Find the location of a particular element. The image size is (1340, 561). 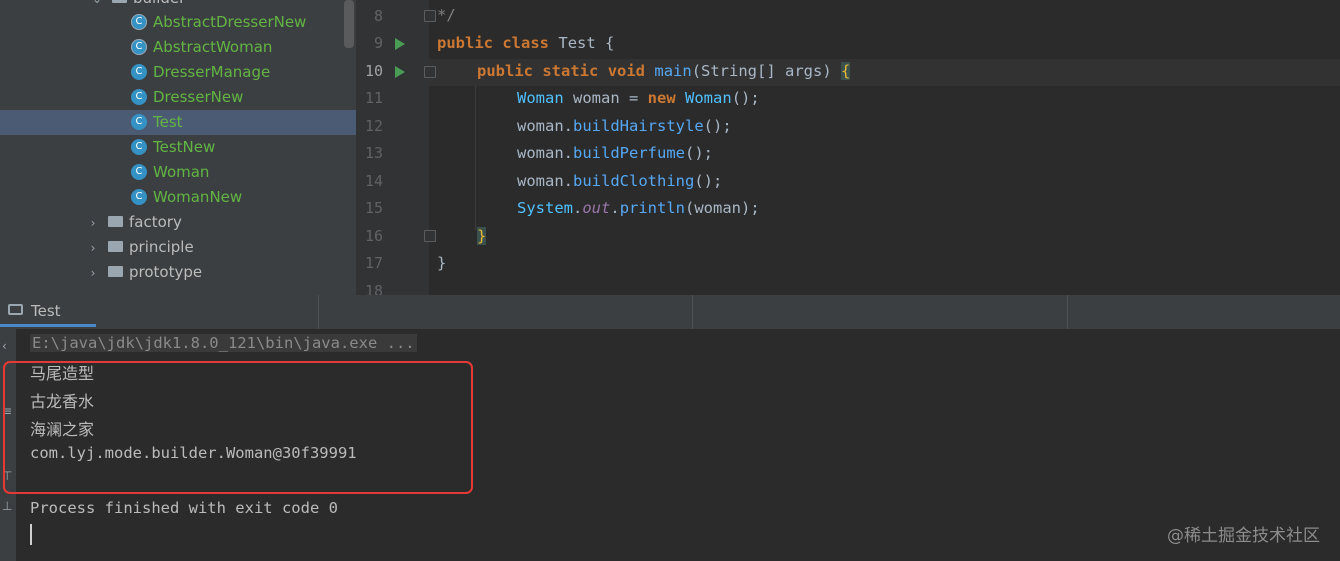

tree-folder-factory: › factory is located at coordinates (134, 222).